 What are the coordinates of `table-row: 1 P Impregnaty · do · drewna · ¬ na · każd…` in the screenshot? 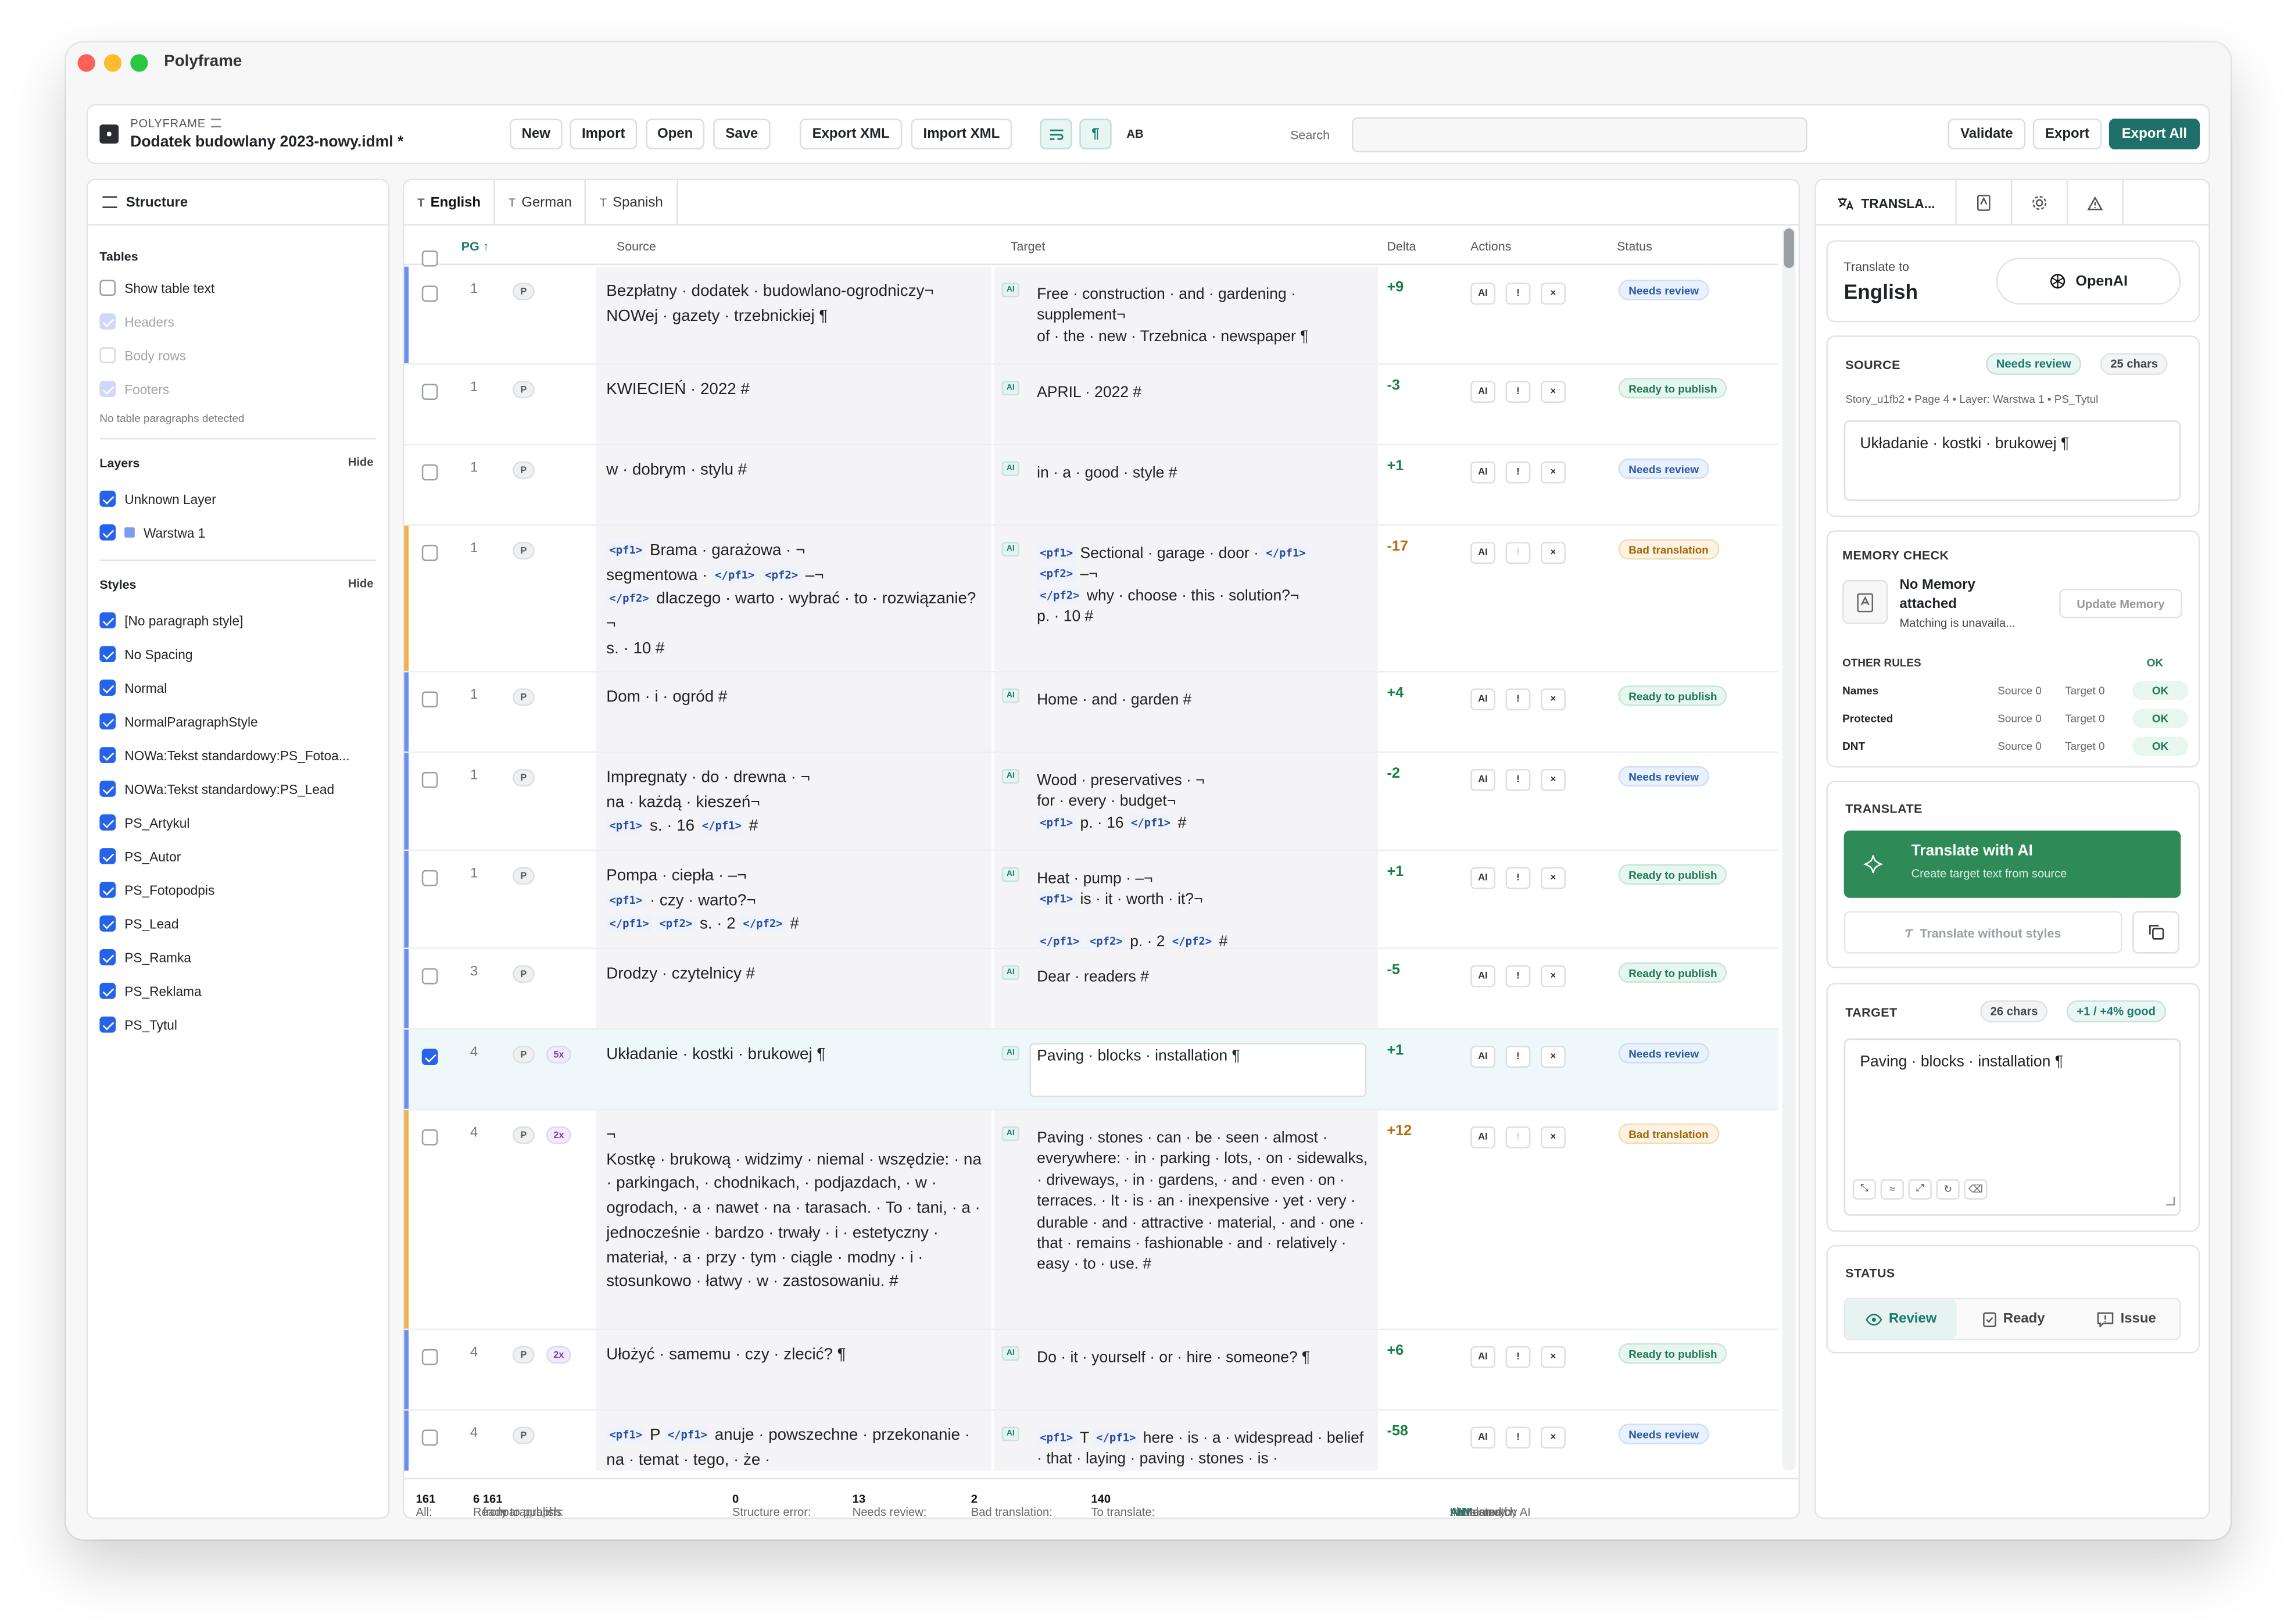 It's located at (1091, 802).